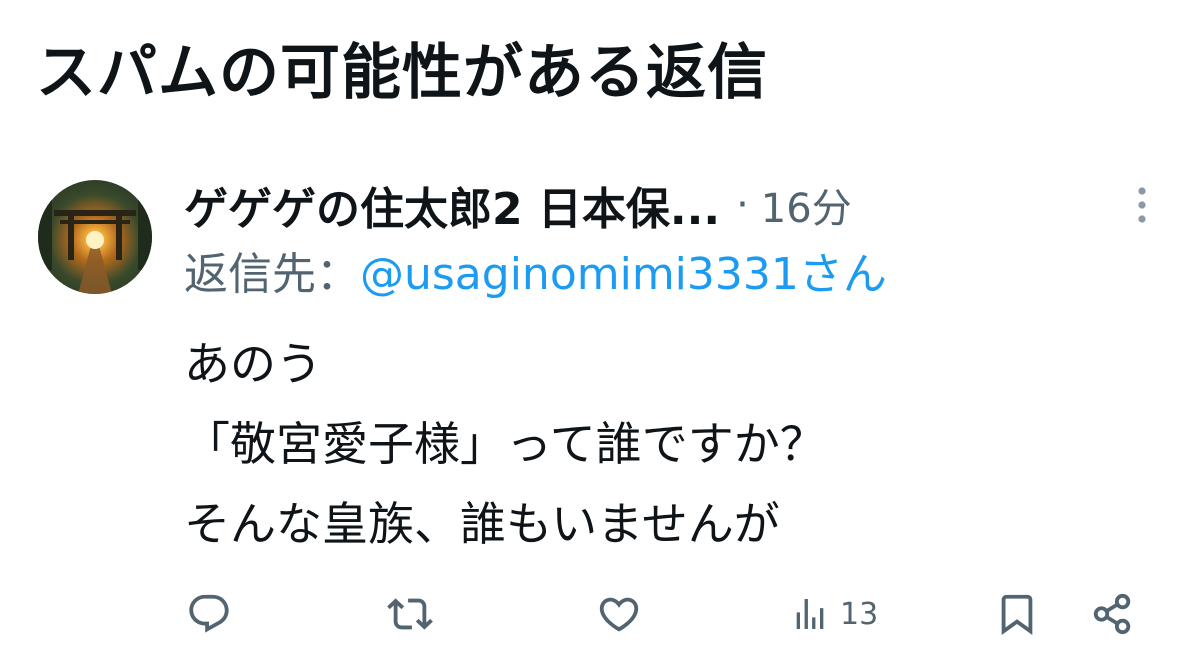 The width and height of the screenshot is (1200, 665). I want to click on tweet-text-line: そんな皇族、誰もいませんが, so click(482, 524).